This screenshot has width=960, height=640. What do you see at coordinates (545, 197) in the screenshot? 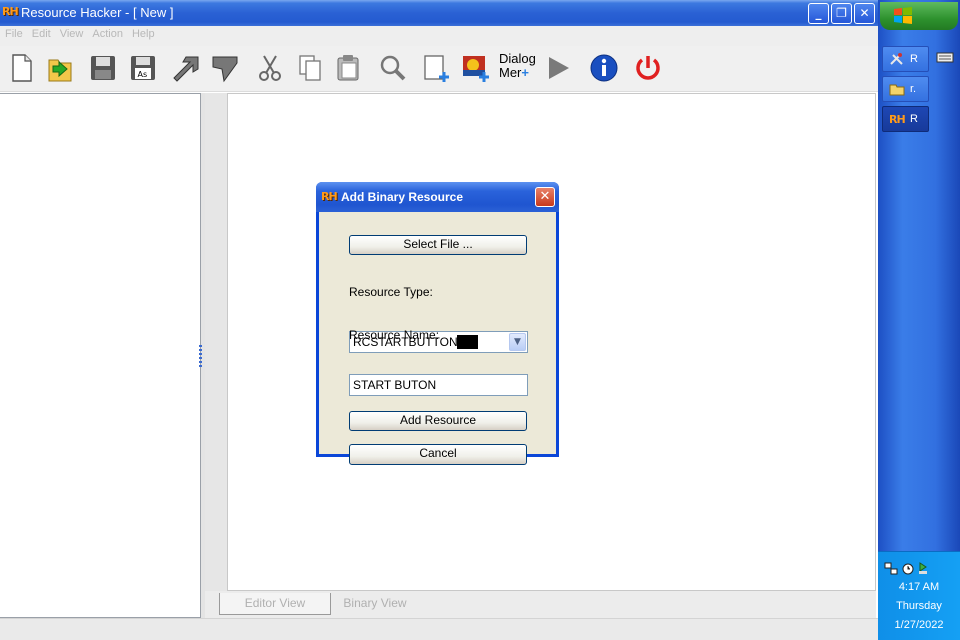
I see `dialog-close-button: ✕` at bounding box center [545, 197].